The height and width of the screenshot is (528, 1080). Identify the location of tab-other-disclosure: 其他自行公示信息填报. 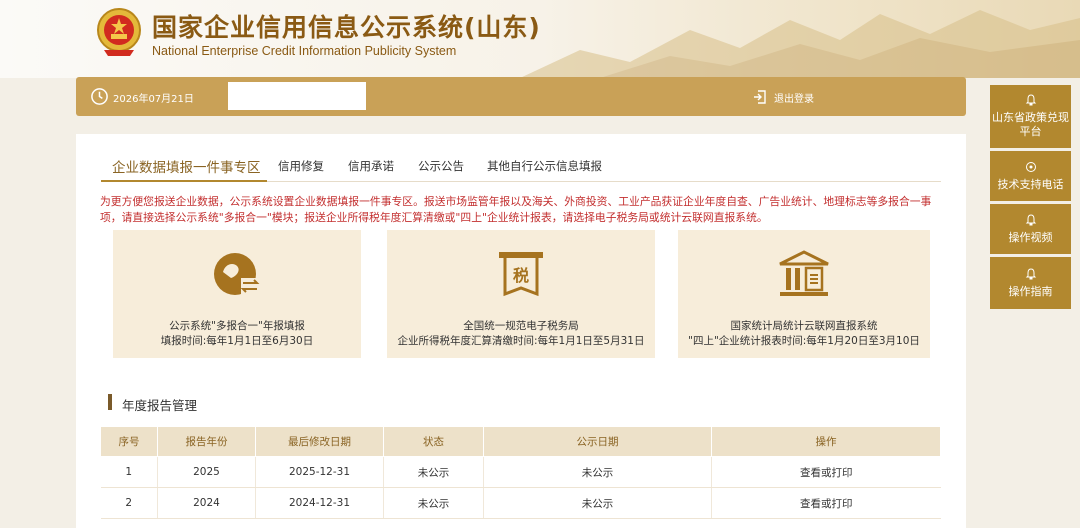
(544, 166).